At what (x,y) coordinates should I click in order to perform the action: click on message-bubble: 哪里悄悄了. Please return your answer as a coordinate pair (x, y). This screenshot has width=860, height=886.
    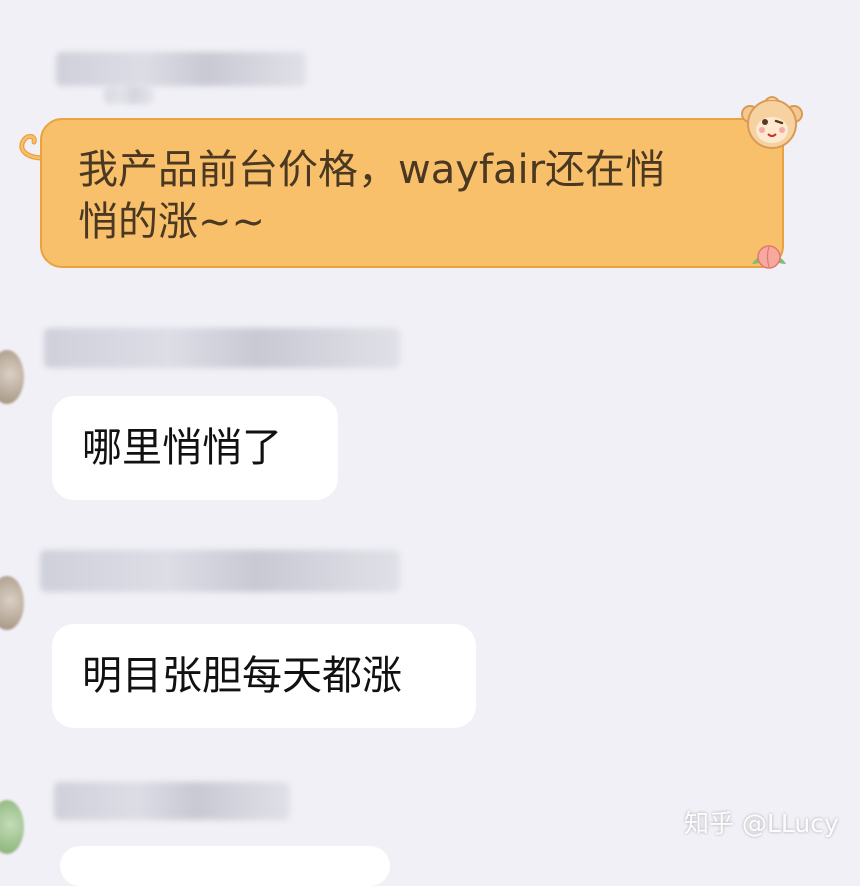
    Looking at the image, I should click on (195, 448).